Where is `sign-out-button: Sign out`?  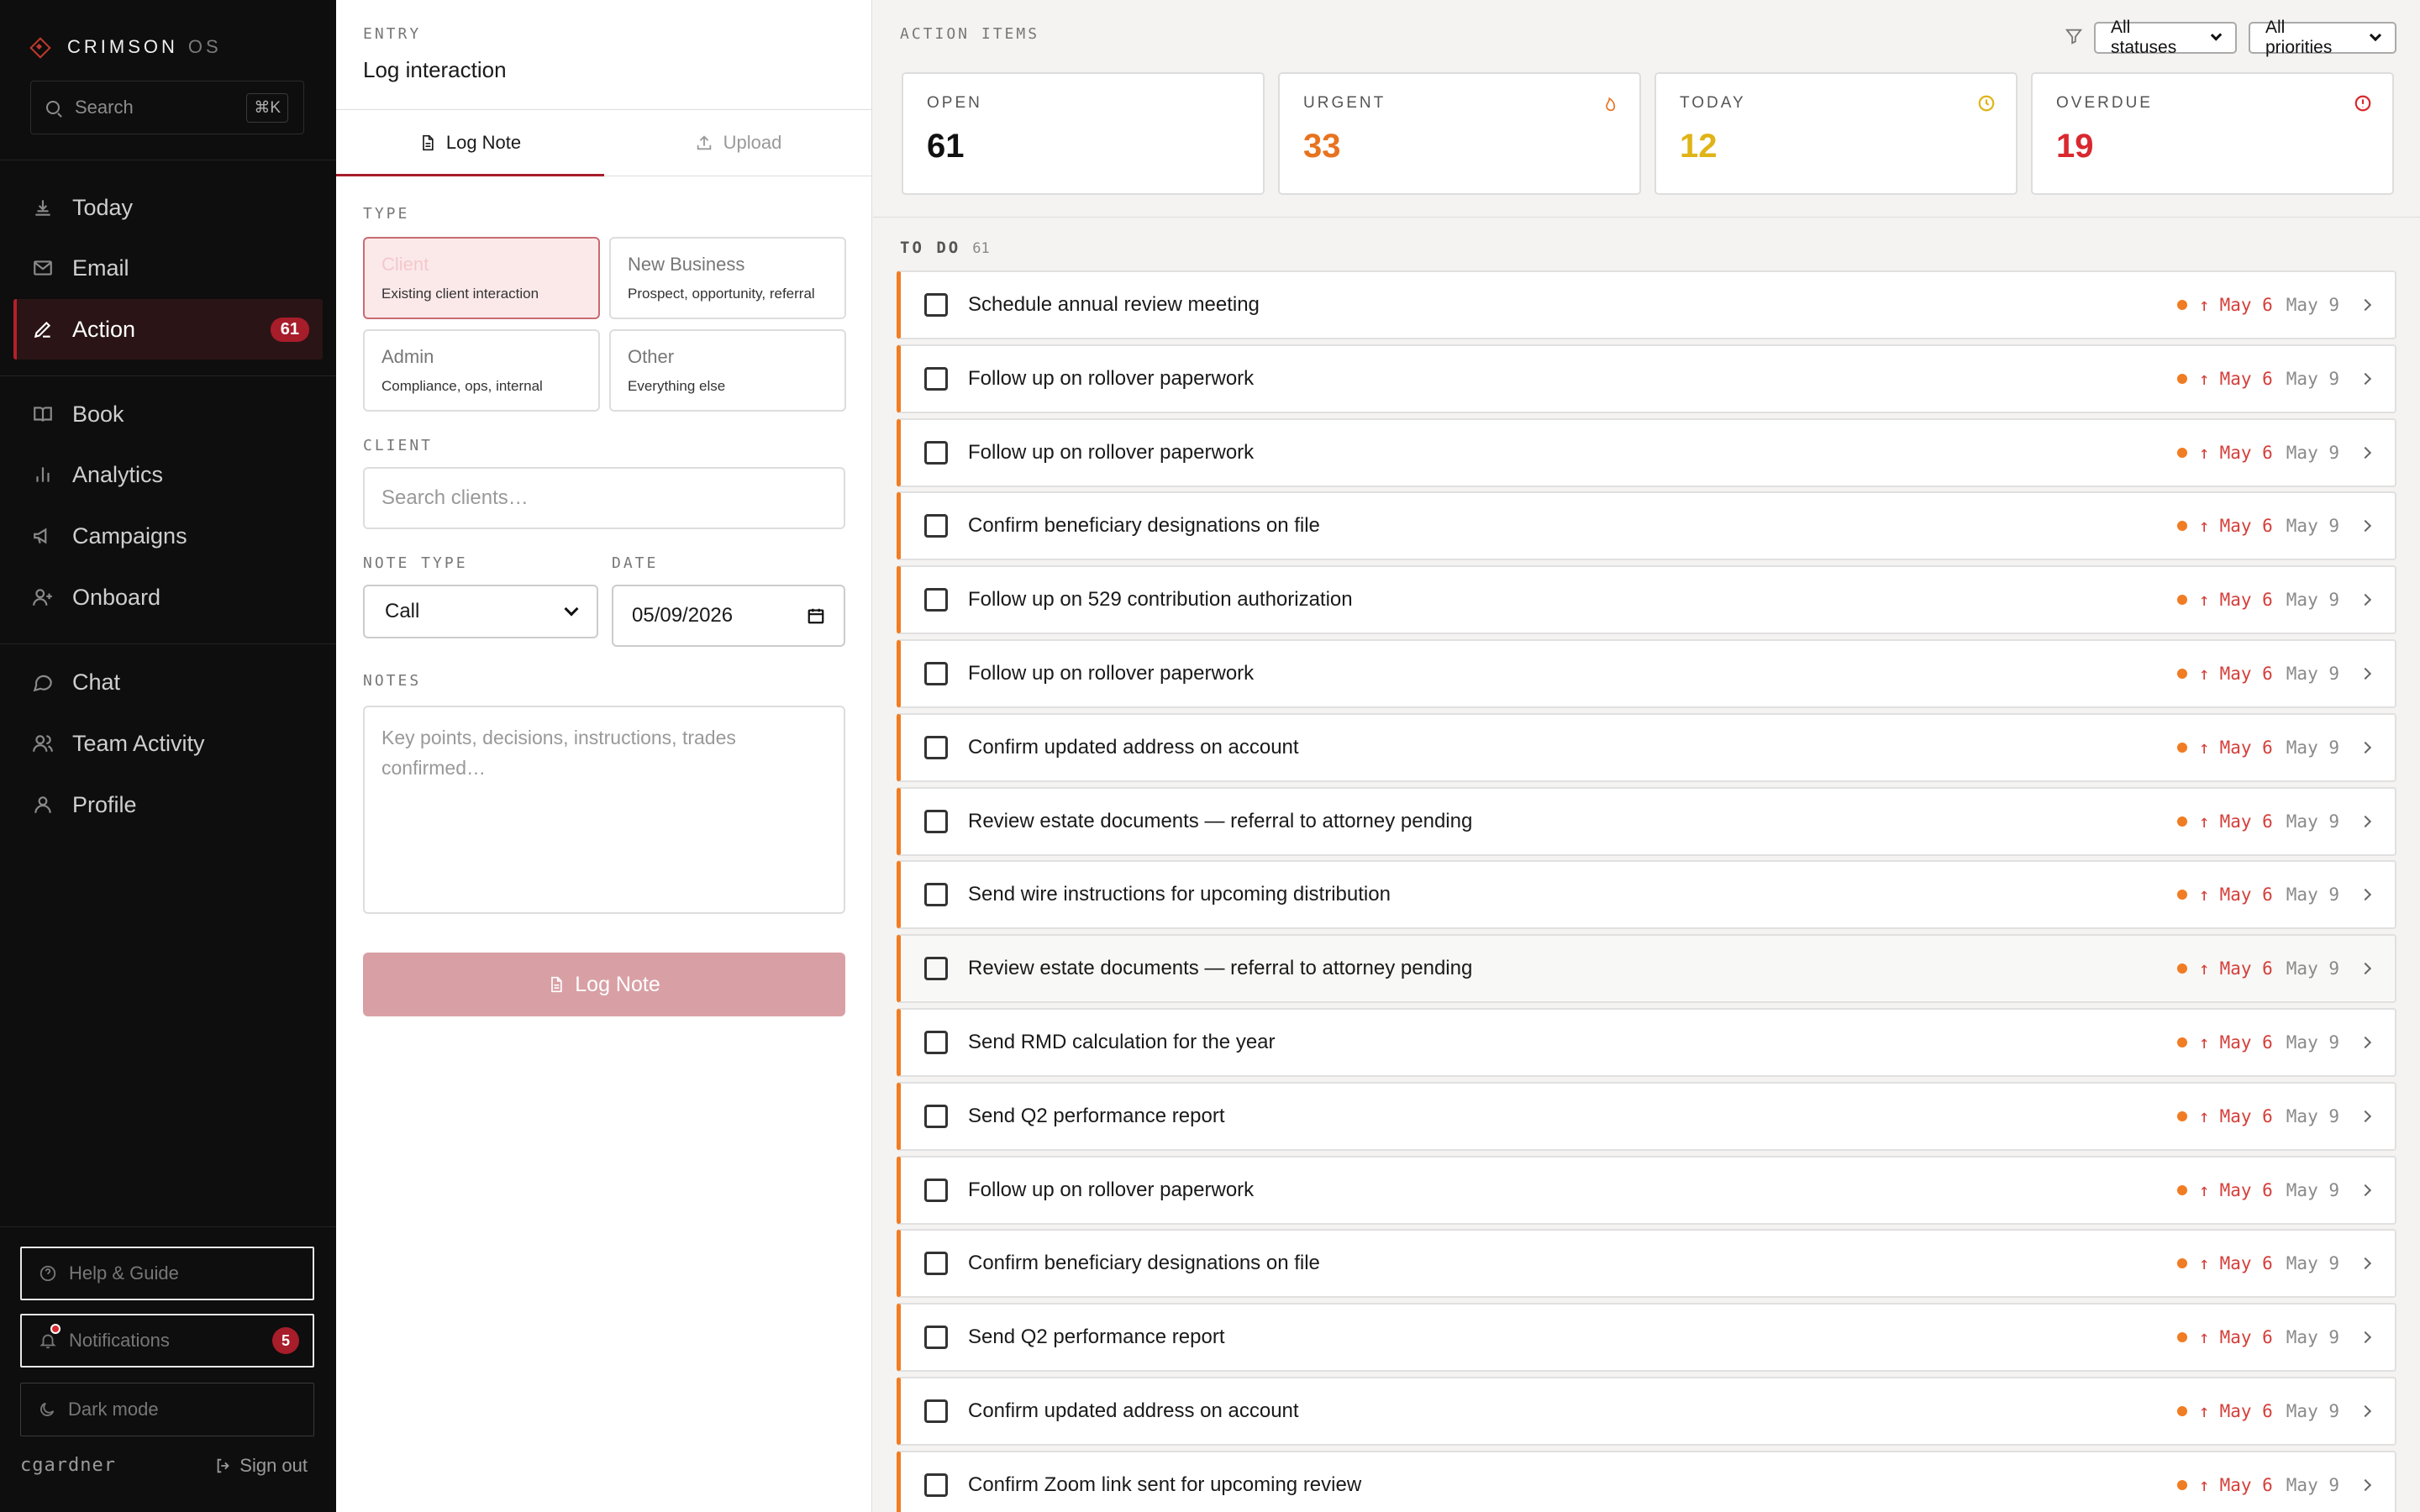 sign-out-button: Sign out is located at coordinates (261, 1466).